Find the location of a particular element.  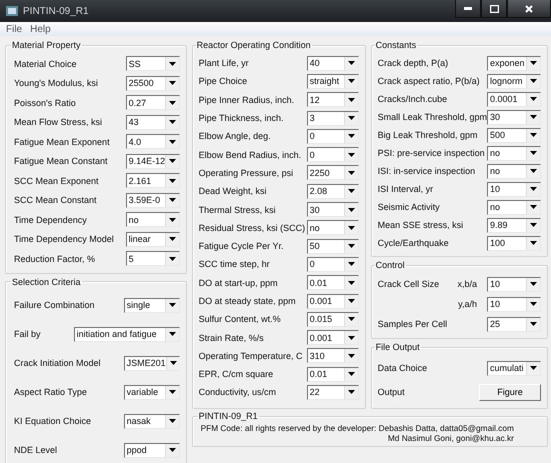

field-label: DO at steady state, ppm is located at coordinates (247, 301).